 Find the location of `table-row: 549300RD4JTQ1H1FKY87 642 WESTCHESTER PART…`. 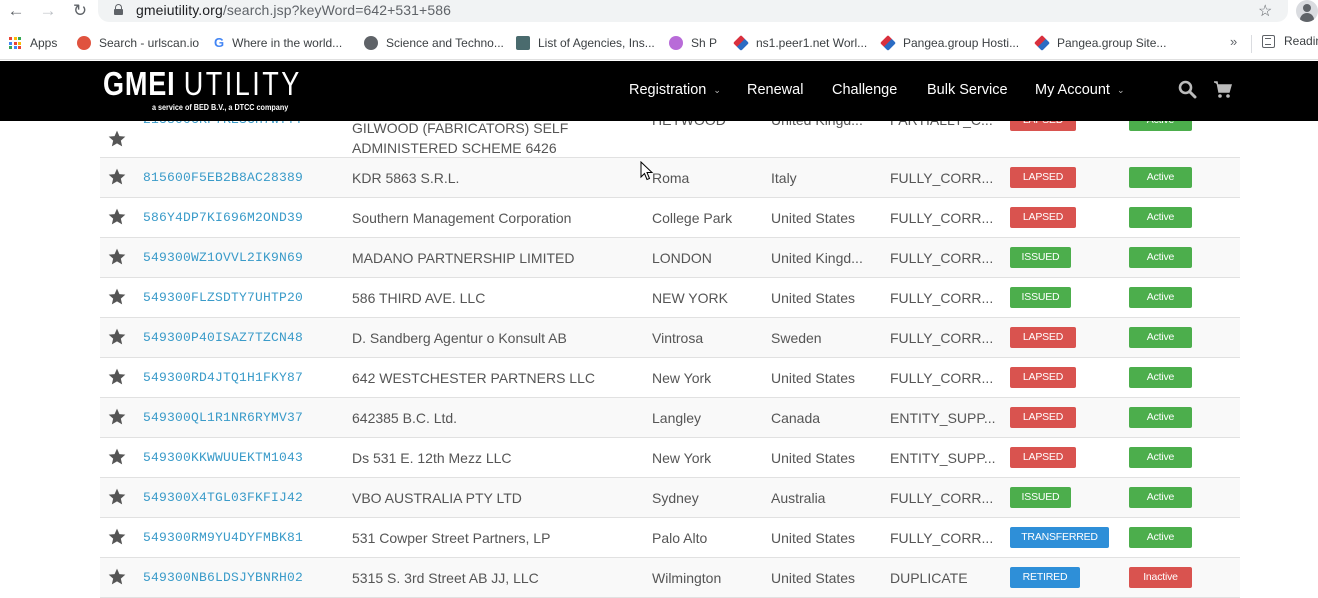

table-row: 549300RD4JTQ1H1FKY87 642 WESTCHESTER PART… is located at coordinates (670, 378).